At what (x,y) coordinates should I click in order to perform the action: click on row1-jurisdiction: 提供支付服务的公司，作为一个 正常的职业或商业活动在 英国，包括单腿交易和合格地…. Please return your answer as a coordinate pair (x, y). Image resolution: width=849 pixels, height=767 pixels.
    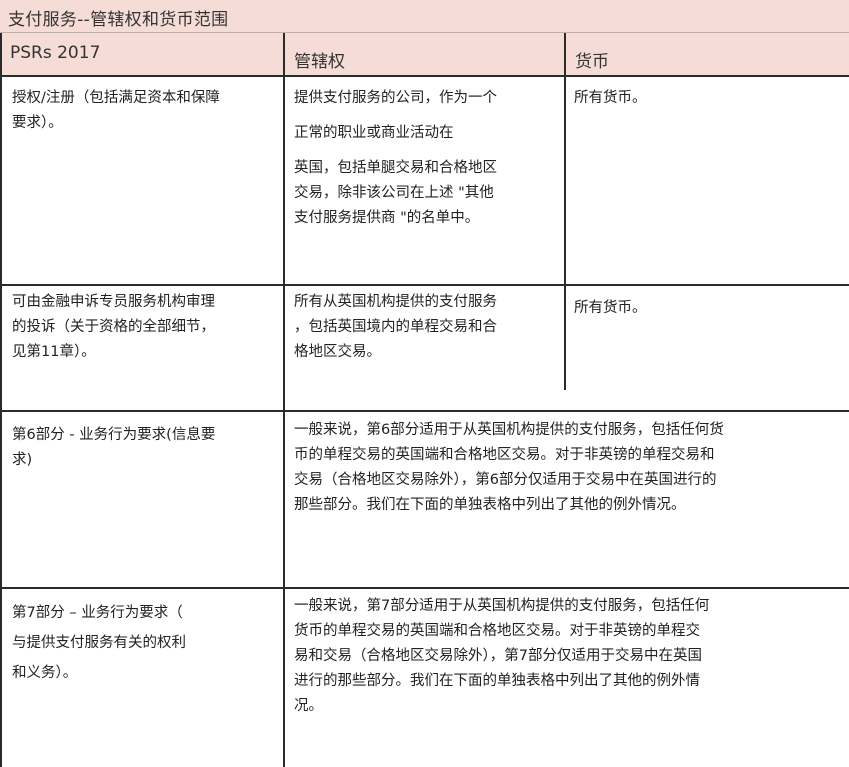
    Looking at the image, I should click on (425, 158).